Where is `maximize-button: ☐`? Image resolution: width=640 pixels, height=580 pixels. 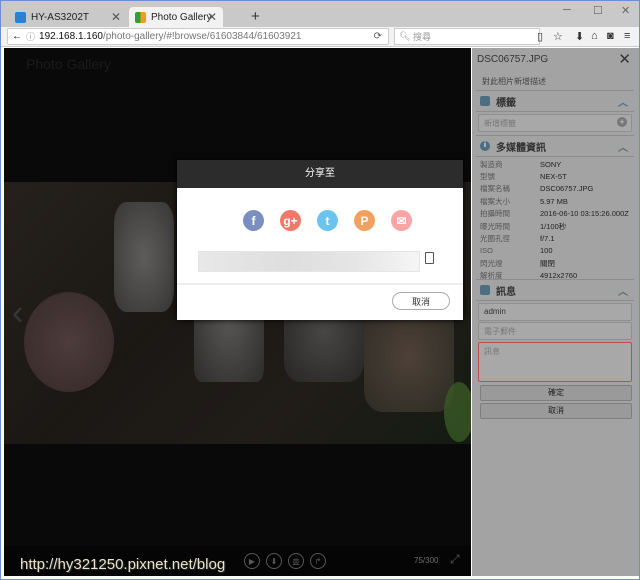 maximize-button: ☐ is located at coordinates (598, 10).